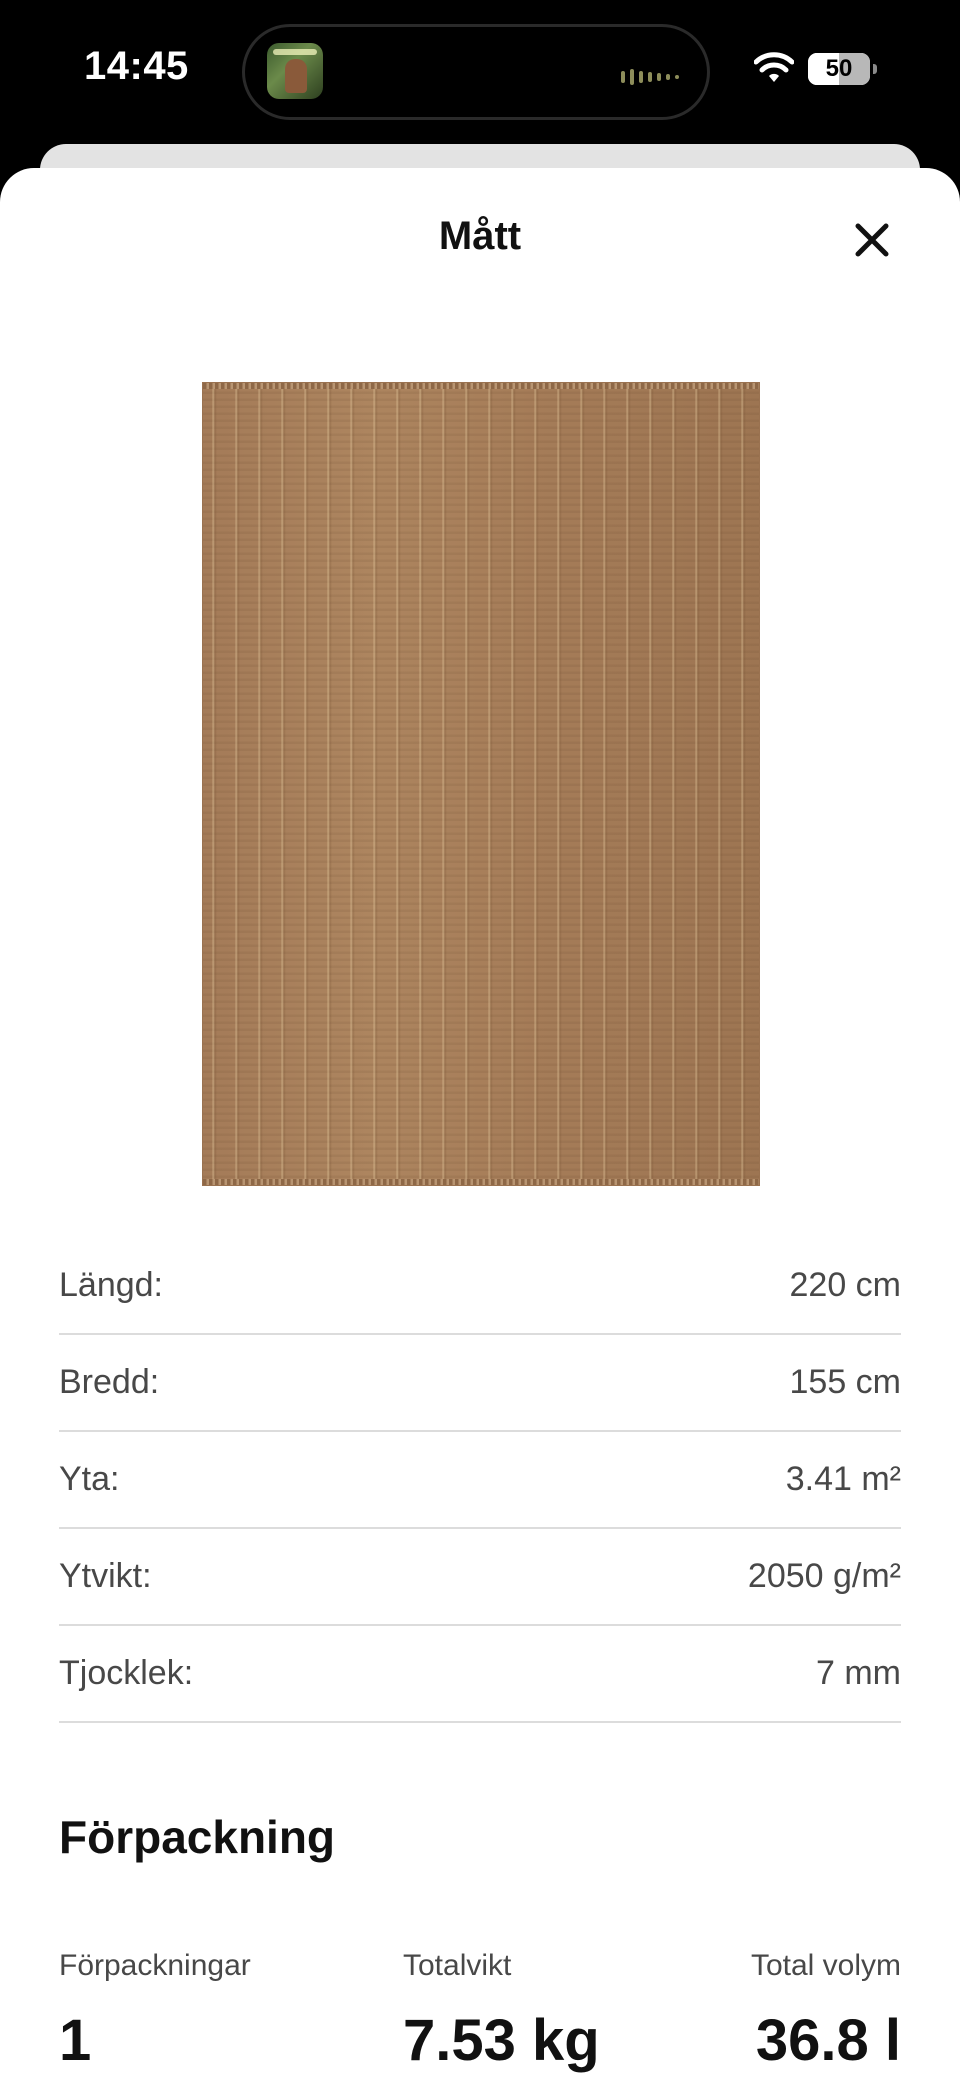  What do you see at coordinates (295, 71) in the screenshot?
I see `now-playing-artwork` at bounding box center [295, 71].